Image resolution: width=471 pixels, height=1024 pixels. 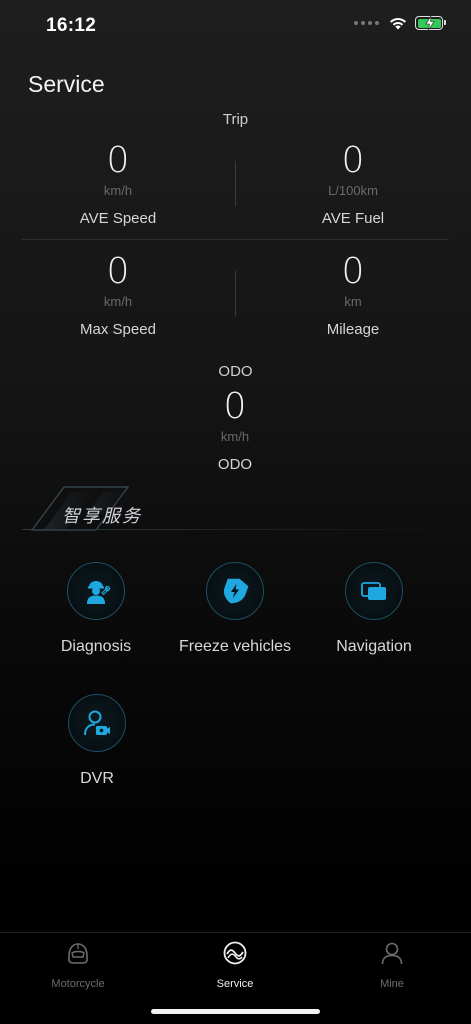 I want to click on helmet-icon, so click(x=78, y=953).